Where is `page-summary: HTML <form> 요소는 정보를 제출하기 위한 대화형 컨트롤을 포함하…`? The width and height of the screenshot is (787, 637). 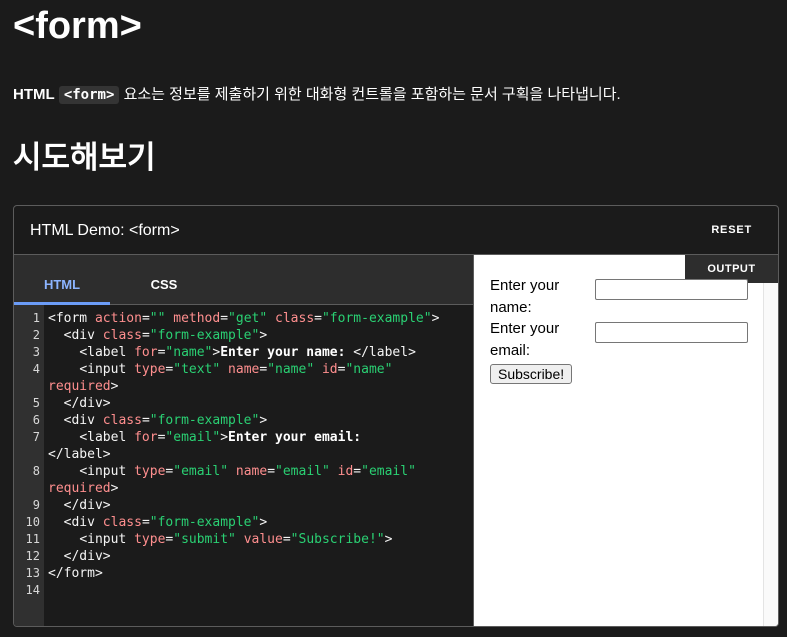
page-summary: HTML <form> 요소는 정보를 제출하기 위한 대화형 컨트롤을 포함하… is located at coordinates (317, 95).